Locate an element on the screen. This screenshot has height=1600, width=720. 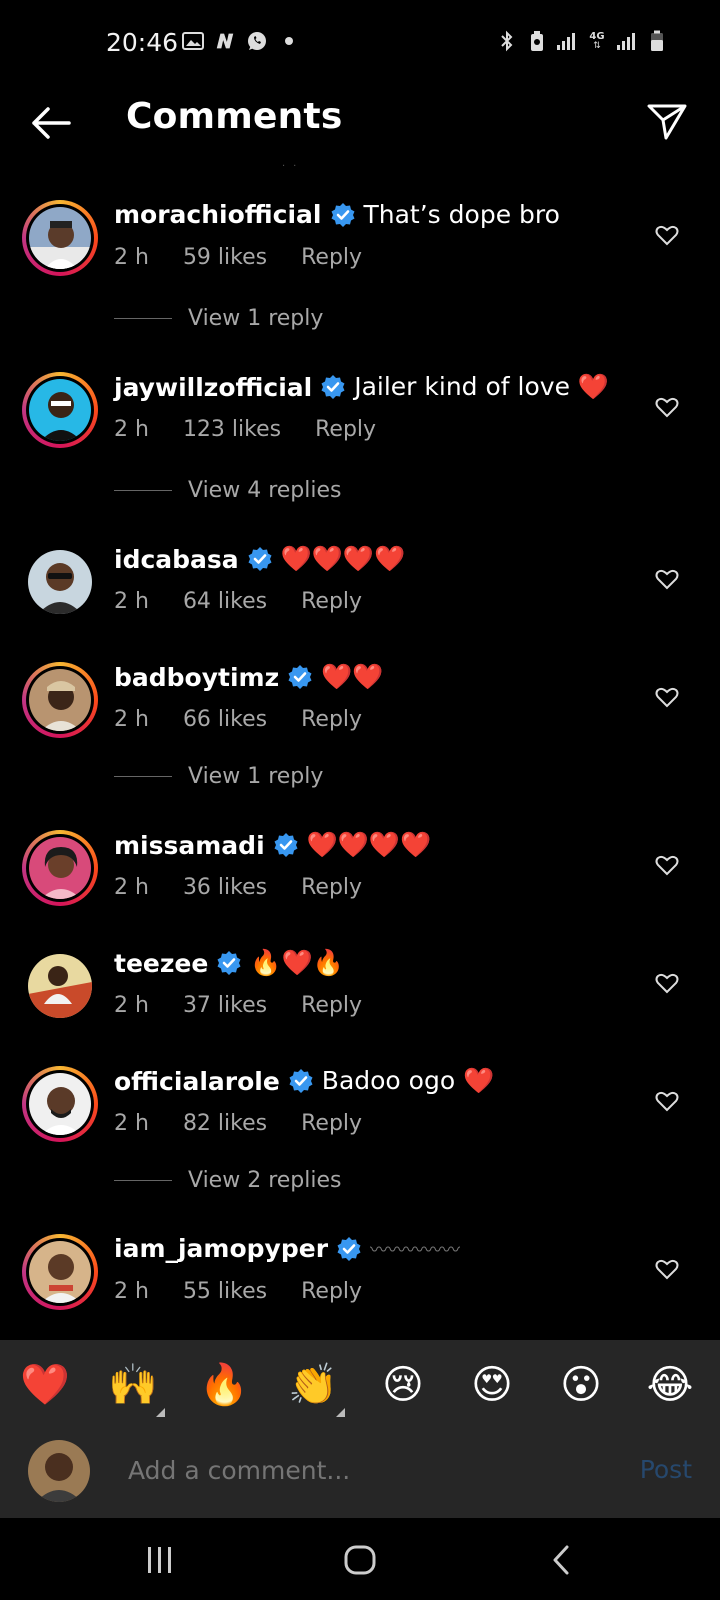
view-replies-button: View 2 replies is located at coordinates (264, 1180).